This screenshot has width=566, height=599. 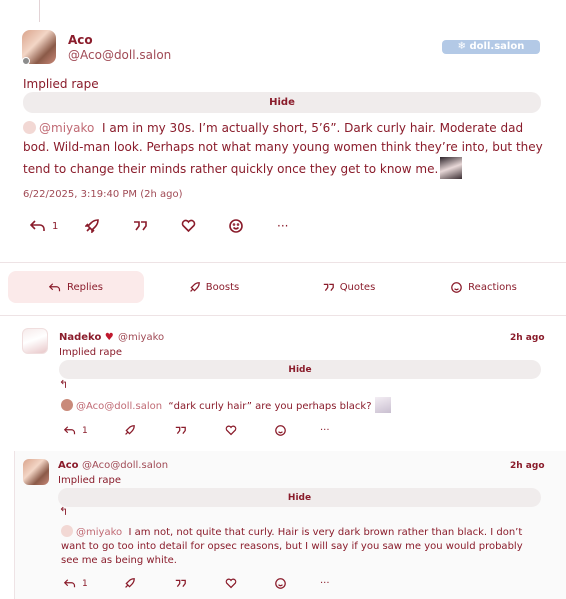 I want to click on instance-badge: ❄ doll.salon (alpha), so click(x=491, y=53).